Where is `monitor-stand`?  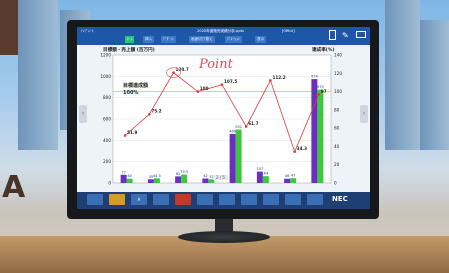
monitor-stand is located at coordinates (224, 237).